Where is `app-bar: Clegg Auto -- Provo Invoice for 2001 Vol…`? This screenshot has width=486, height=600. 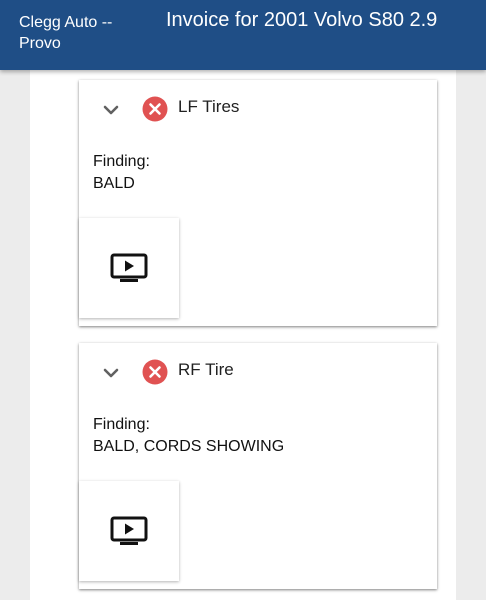
app-bar: Clegg Auto -- Provo Invoice for 2001 Vol… is located at coordinates (243, 35).